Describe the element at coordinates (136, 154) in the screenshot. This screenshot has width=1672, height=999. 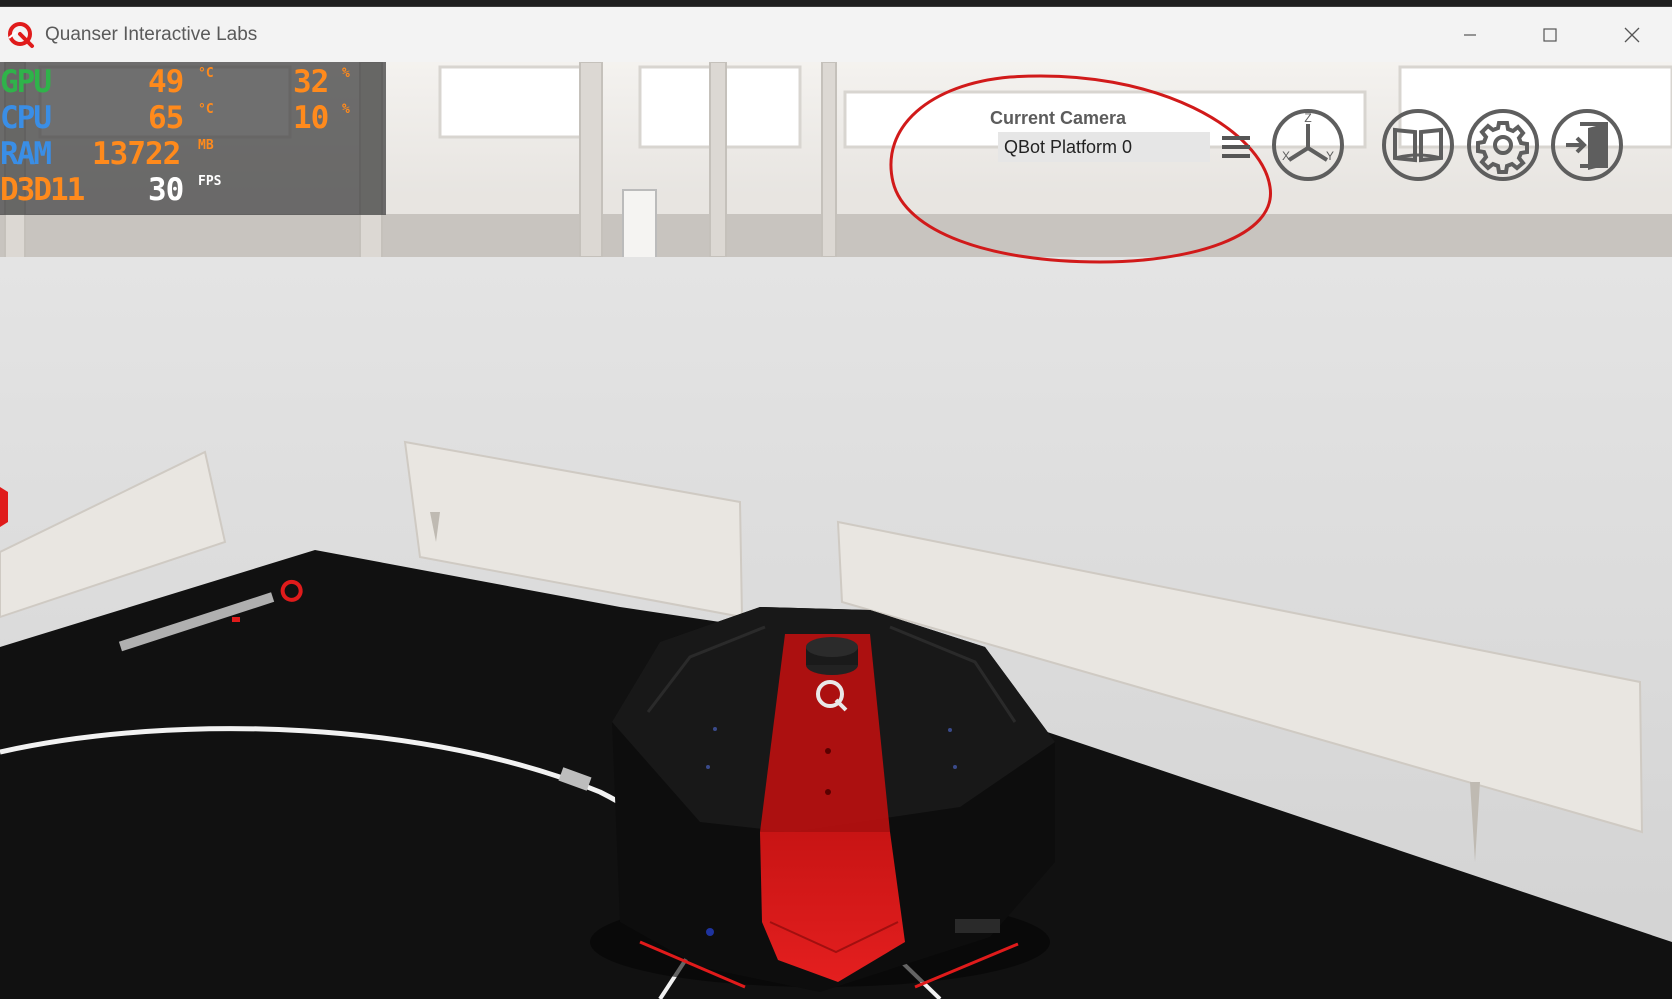
I see `perf-value: 13722` at that location.